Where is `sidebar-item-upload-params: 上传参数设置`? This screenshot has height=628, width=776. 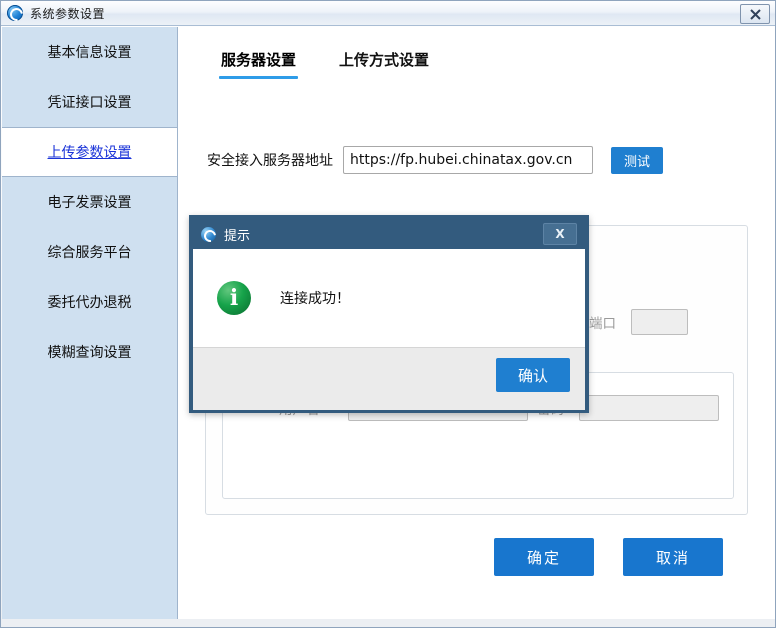
sidebar-item-upload-params: 上传参数设置 is located at coordinates (89, 152).